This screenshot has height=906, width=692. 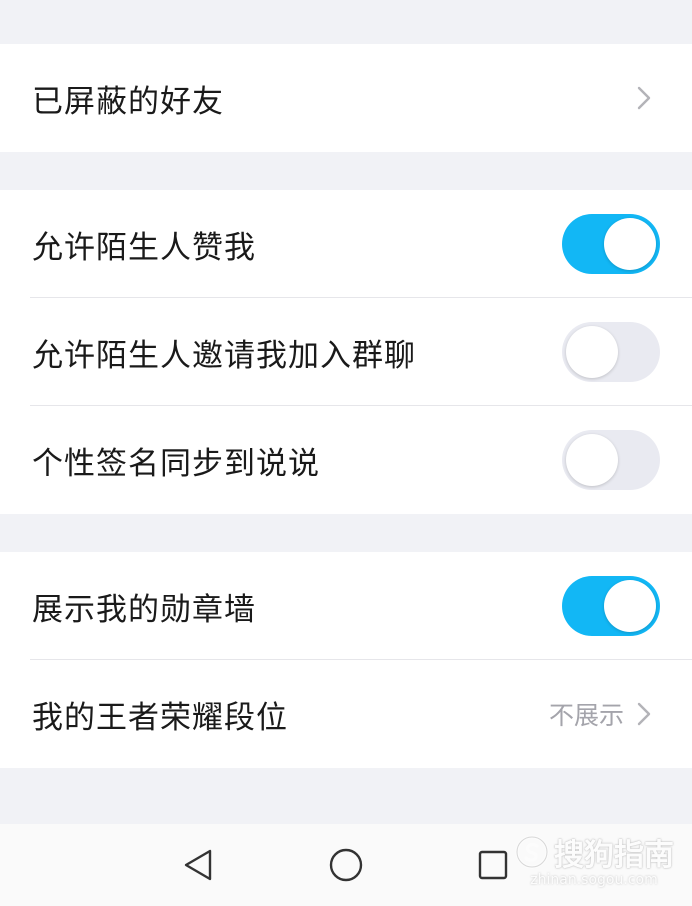 I want to click on allow-stranger-like-toggle, so click(x=611, y=244).